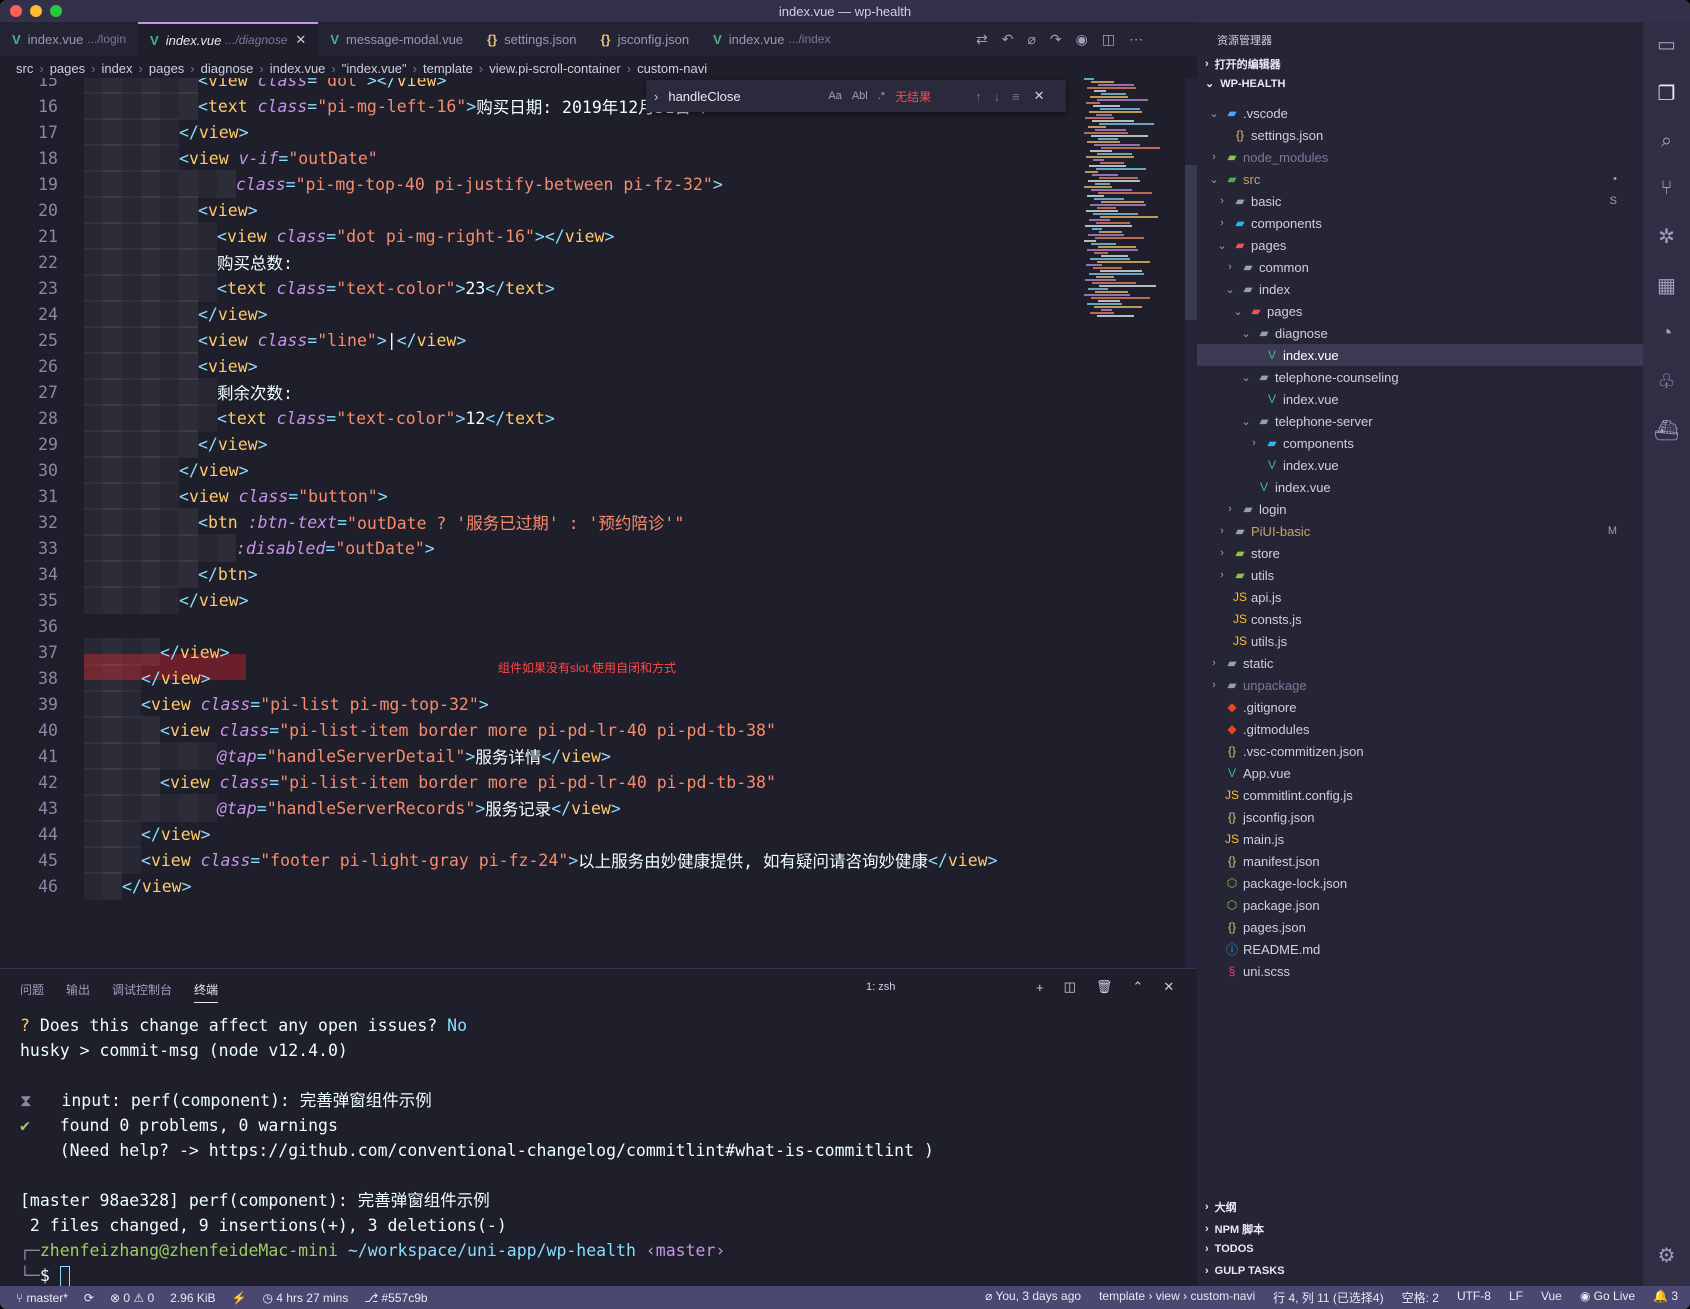 This screenshot has width=1690, height=1309. Describe the element at coordinates (1033, 1297) in the screenshot. I see `blame-indicator: ⌀ You, 3 days ago` at that location.